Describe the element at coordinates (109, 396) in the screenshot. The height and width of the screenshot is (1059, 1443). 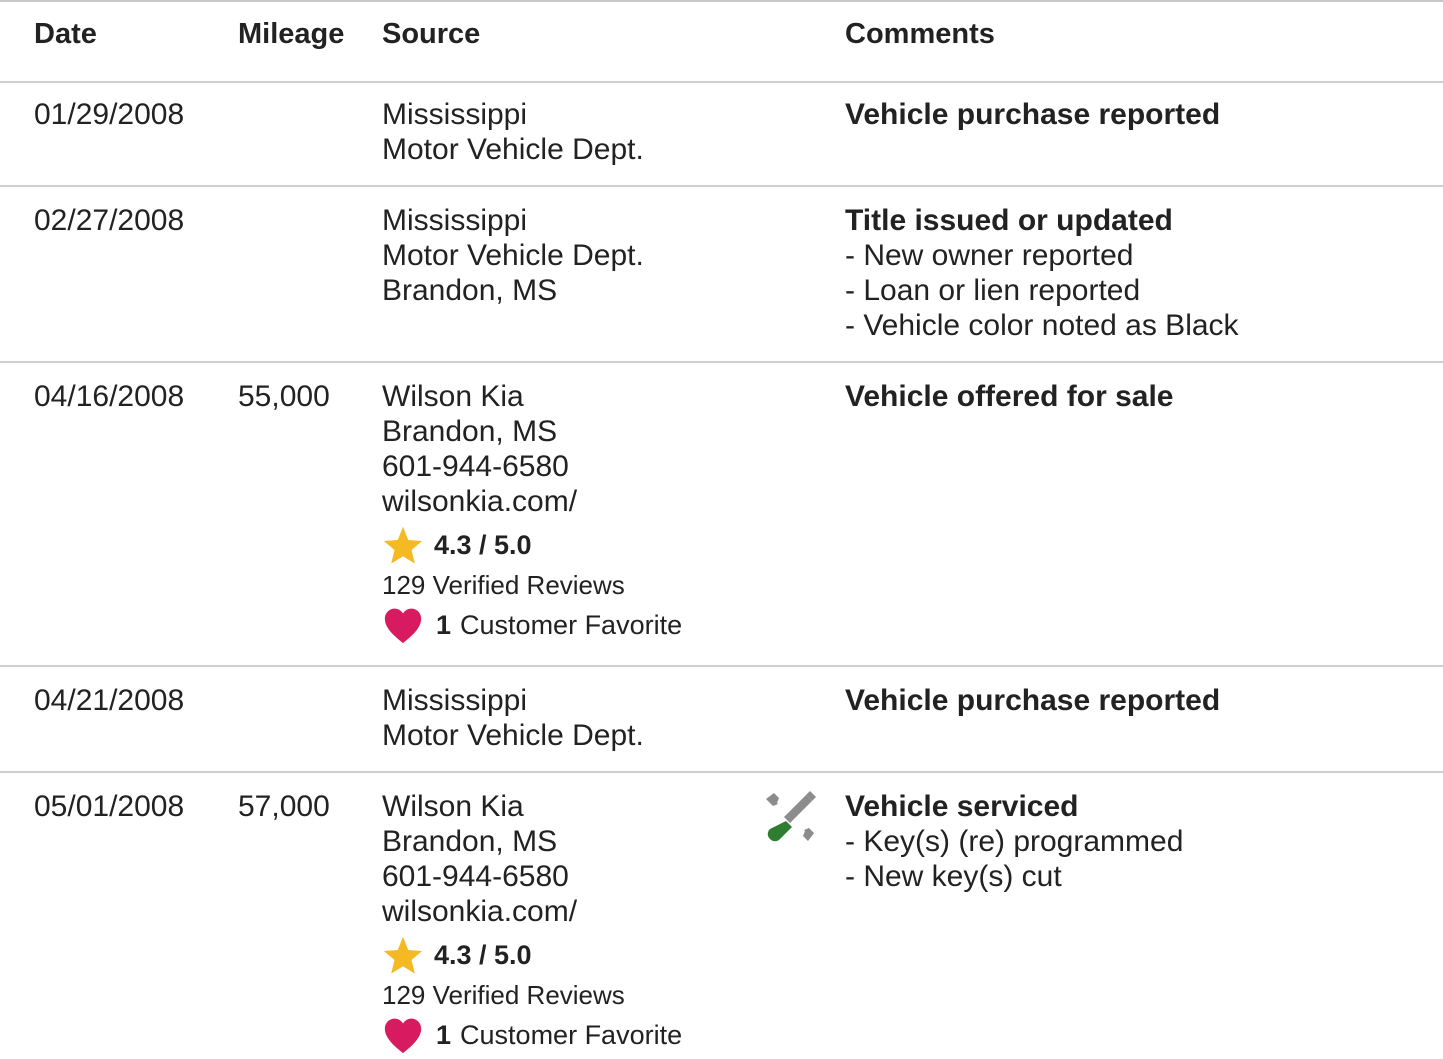
I see `row-date: 04/16/2008` at that location.